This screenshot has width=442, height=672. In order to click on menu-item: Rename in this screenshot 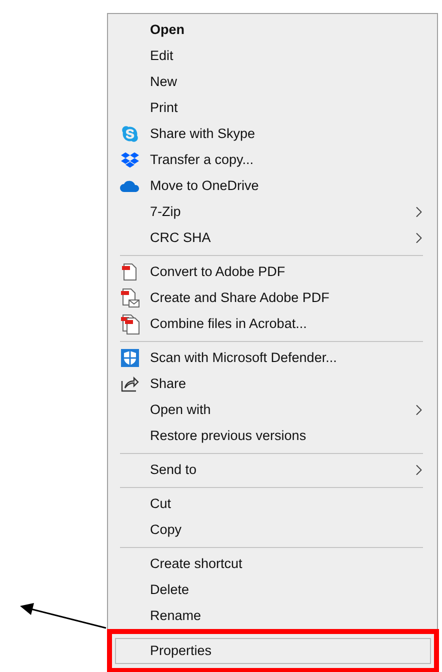, I will do `click(273, 616)`.